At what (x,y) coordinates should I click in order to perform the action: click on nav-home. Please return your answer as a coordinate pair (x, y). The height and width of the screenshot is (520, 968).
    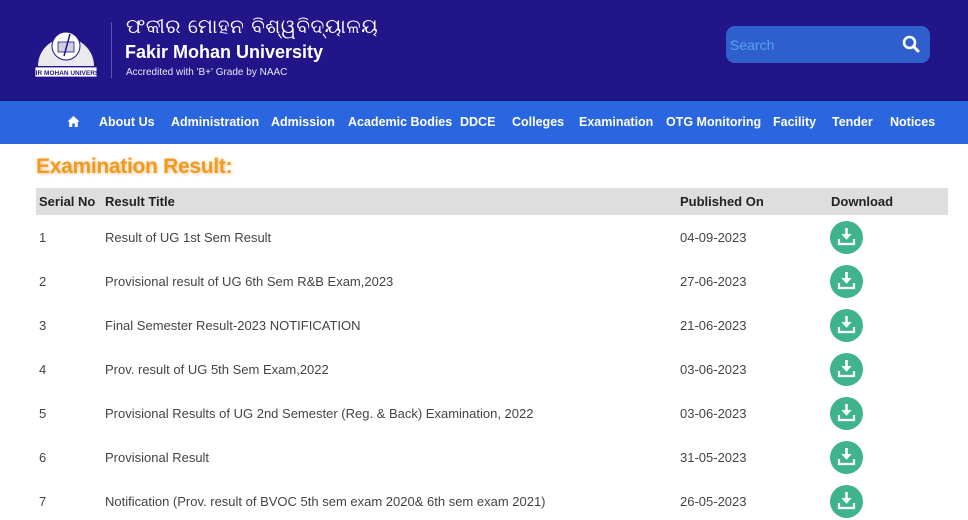
    Looking at the image, I should click on (73, 121).